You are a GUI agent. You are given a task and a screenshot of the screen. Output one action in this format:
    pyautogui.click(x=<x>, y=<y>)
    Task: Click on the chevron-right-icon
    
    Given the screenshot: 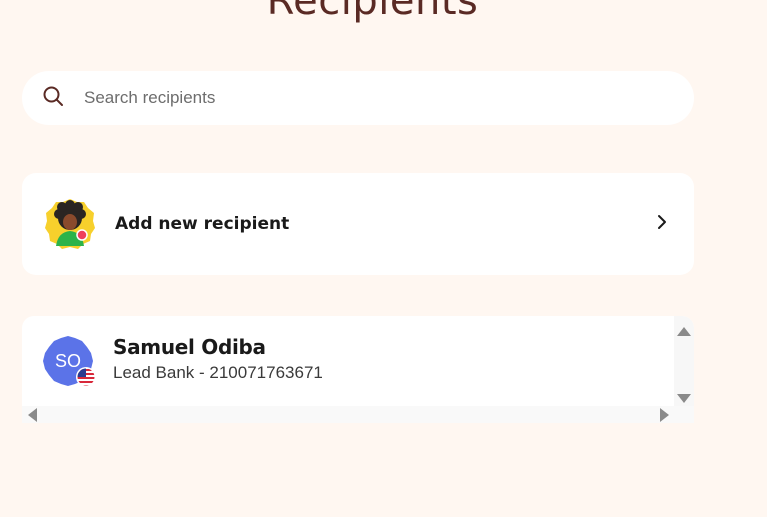 What is the action you would take?
    pyautogui.click(x=662, y=222)
    